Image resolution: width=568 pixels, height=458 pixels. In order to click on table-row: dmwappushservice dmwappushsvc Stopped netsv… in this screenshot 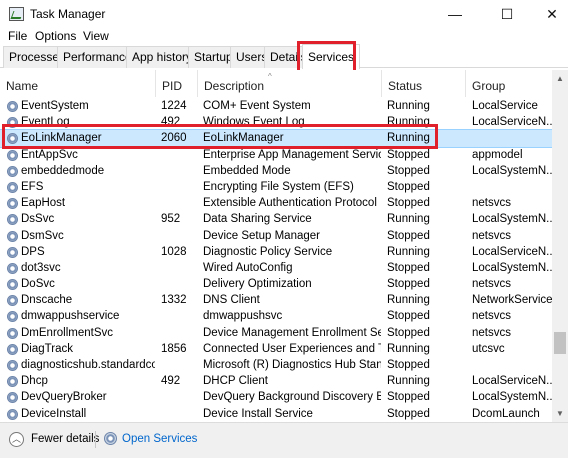, I will do `click(276, 316)`.